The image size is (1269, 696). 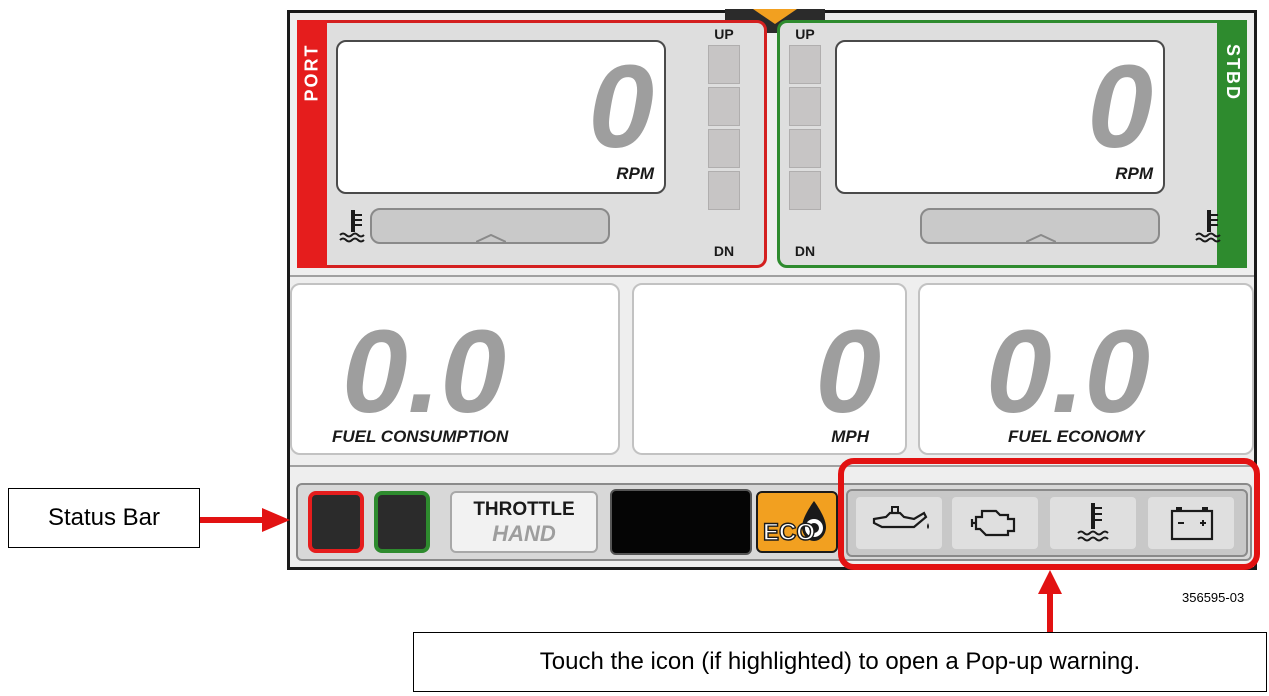 What do you see at coordinates (1232, 72) in the screenshot?
I see `stbd-label: STBD` at bounding box center [1232, 72].